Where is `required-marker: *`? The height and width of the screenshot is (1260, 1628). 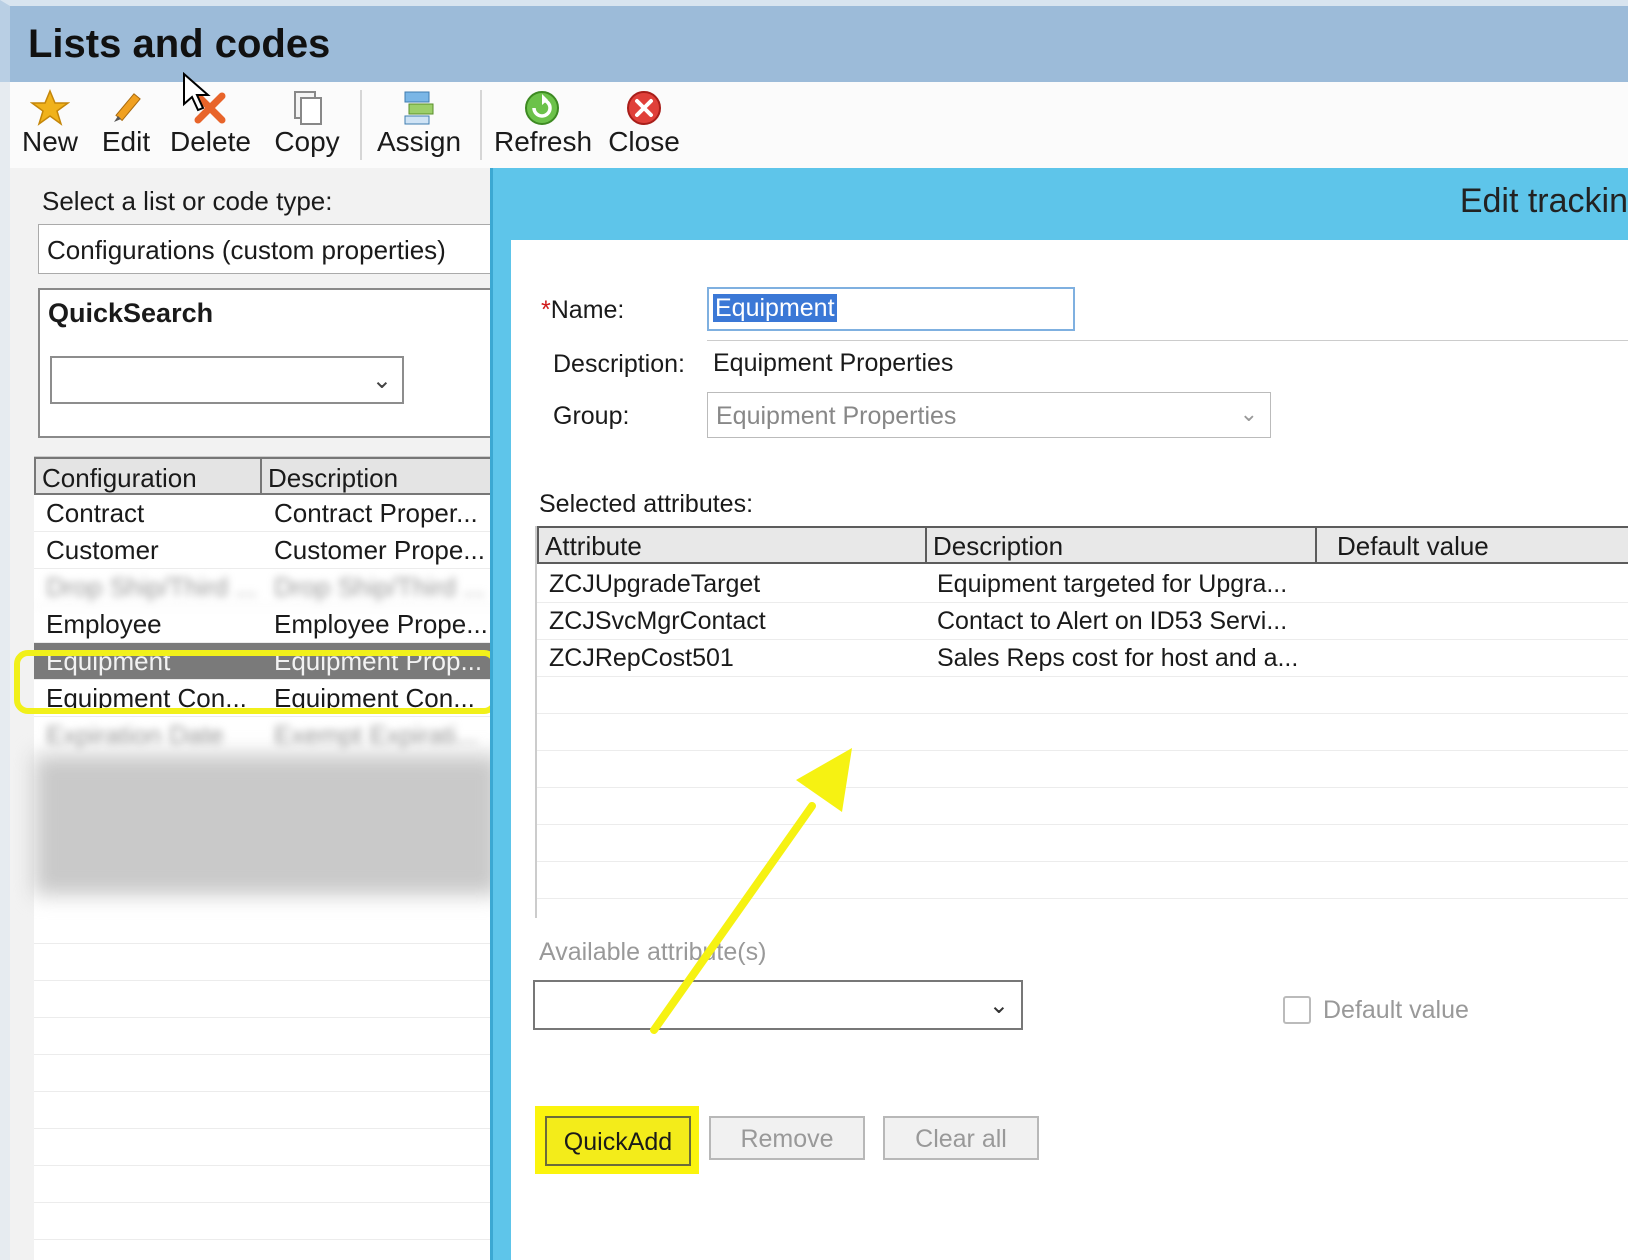 required-marker: * is located at coordinates (546, 310).